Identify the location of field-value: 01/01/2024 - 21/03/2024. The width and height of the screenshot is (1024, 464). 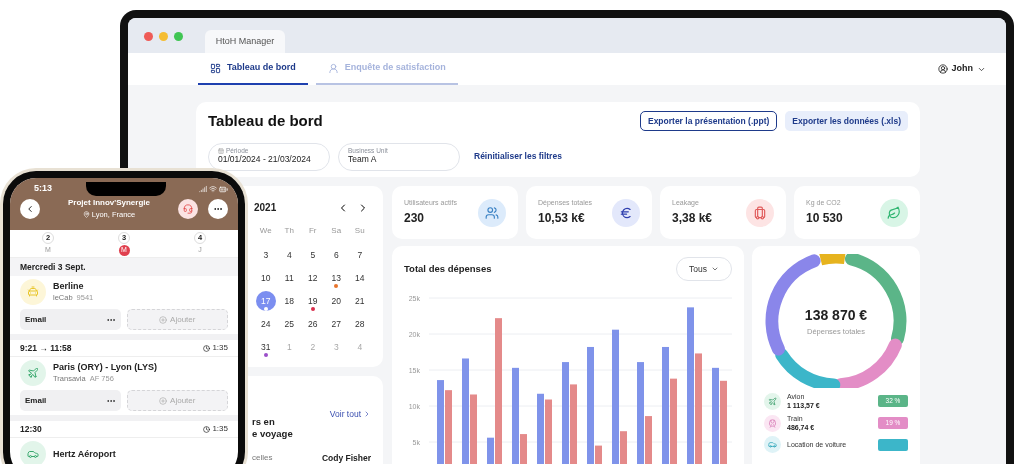
(265, 160).